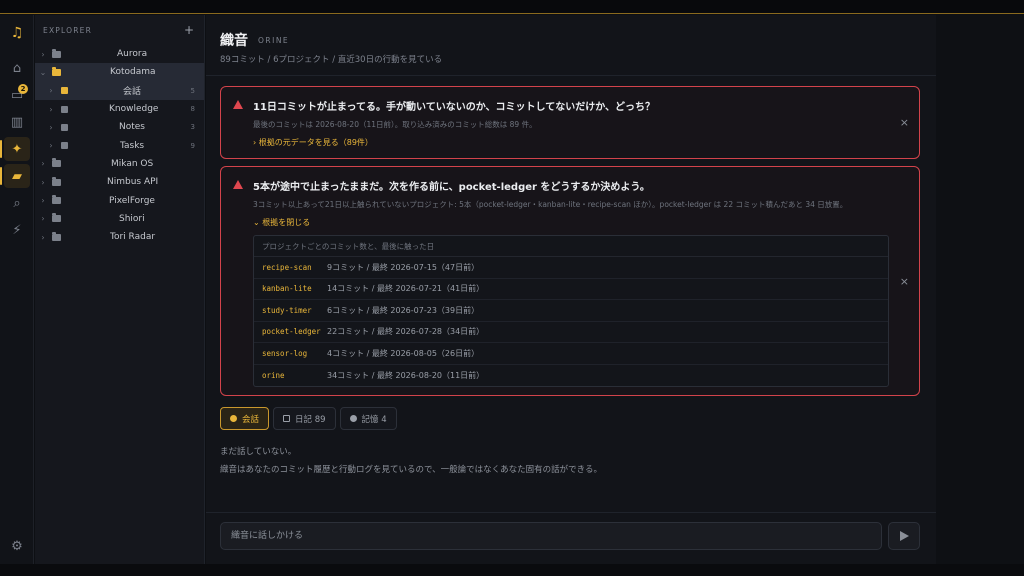 The width and height of the screenshot is (1024, 576). I want to click on tree-item-tori-radar: › Tori Radar, so click(119, 237).